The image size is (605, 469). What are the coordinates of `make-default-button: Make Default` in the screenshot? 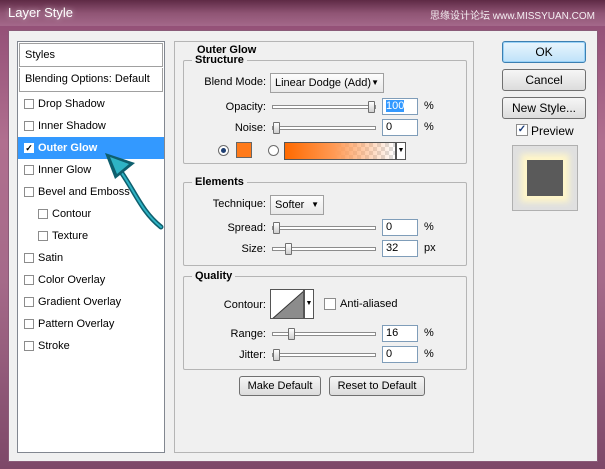 It's located at (280, 386).